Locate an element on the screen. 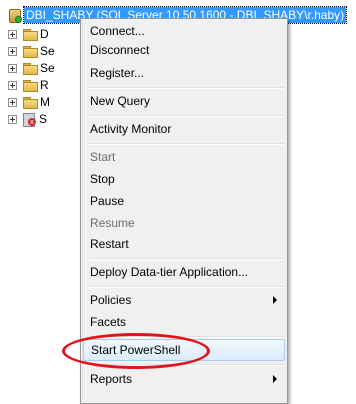 This screenshot has height=404, width=356. menu-item-policies: Policies is located at coordinates (184, 300).